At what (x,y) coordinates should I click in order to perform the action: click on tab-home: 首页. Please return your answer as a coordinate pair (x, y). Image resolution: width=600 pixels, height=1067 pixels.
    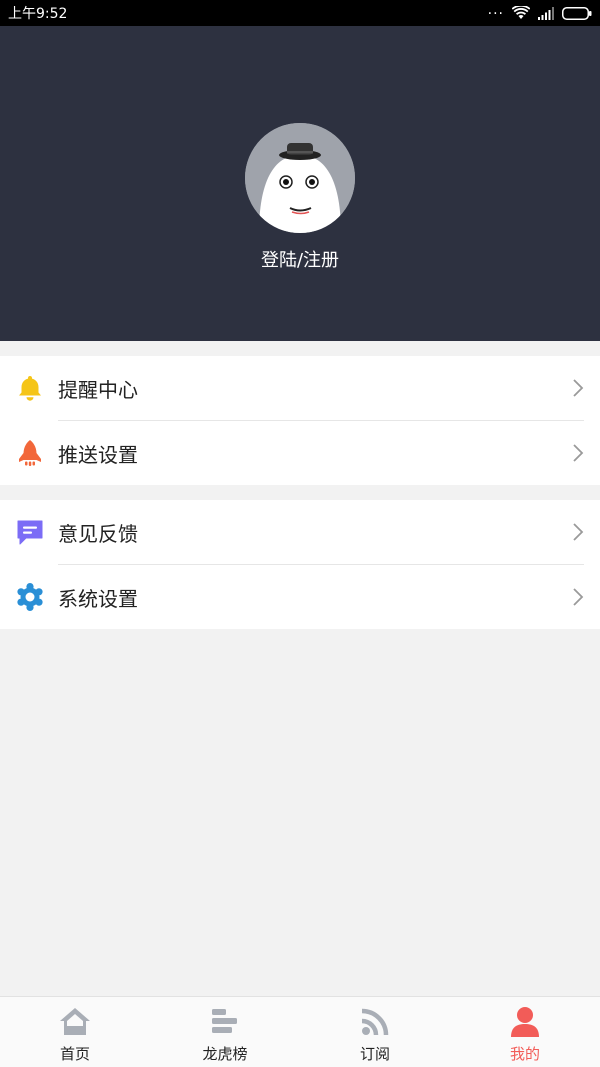
    Looking at the image, I should click on (75, 1032).